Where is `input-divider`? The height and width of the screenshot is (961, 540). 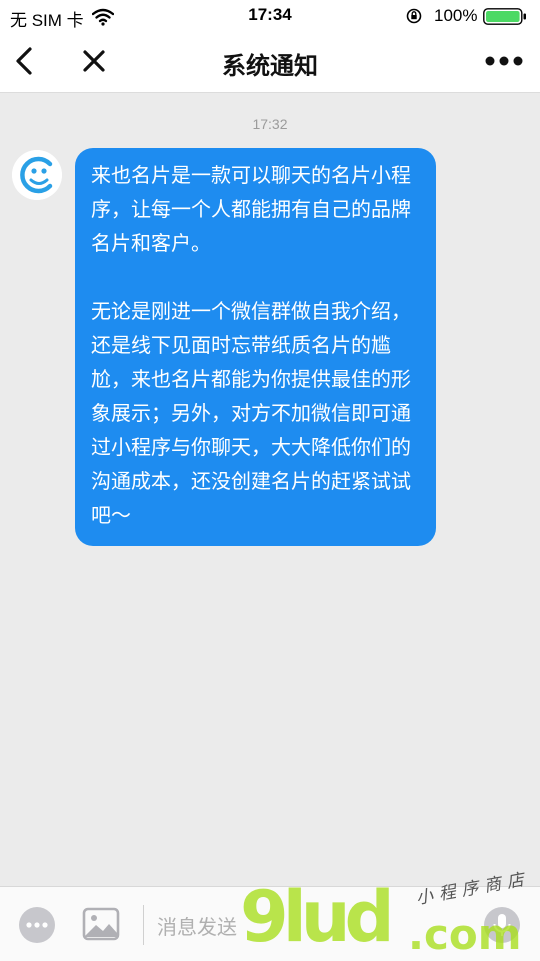
input-divider is located at coordinates (143, 925).